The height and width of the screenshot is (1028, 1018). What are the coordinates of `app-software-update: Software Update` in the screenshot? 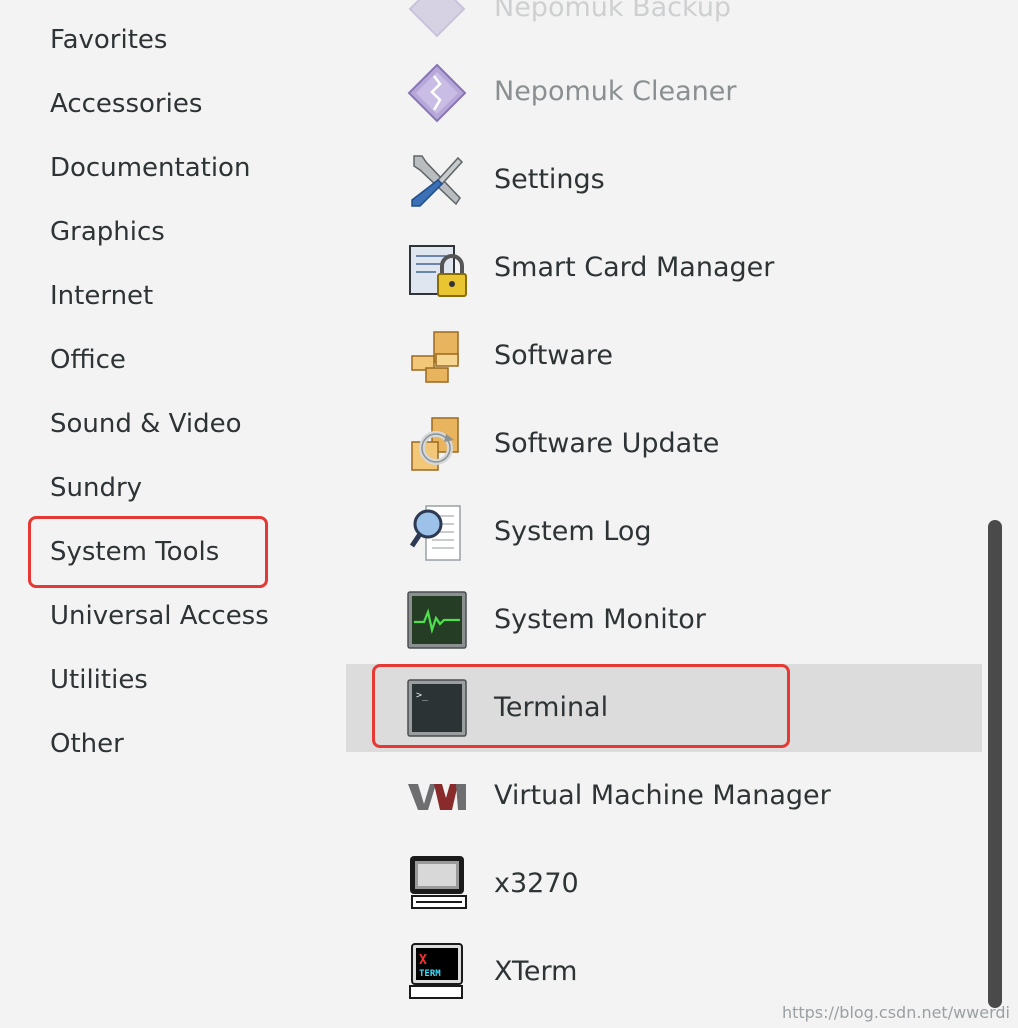 It's located at (664, 444).